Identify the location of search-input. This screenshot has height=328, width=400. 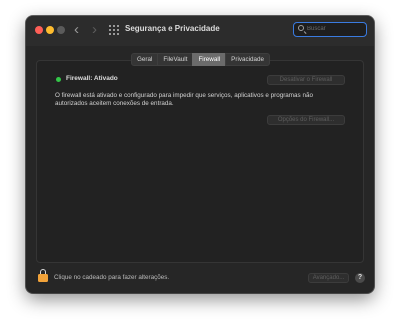
(335, 29).